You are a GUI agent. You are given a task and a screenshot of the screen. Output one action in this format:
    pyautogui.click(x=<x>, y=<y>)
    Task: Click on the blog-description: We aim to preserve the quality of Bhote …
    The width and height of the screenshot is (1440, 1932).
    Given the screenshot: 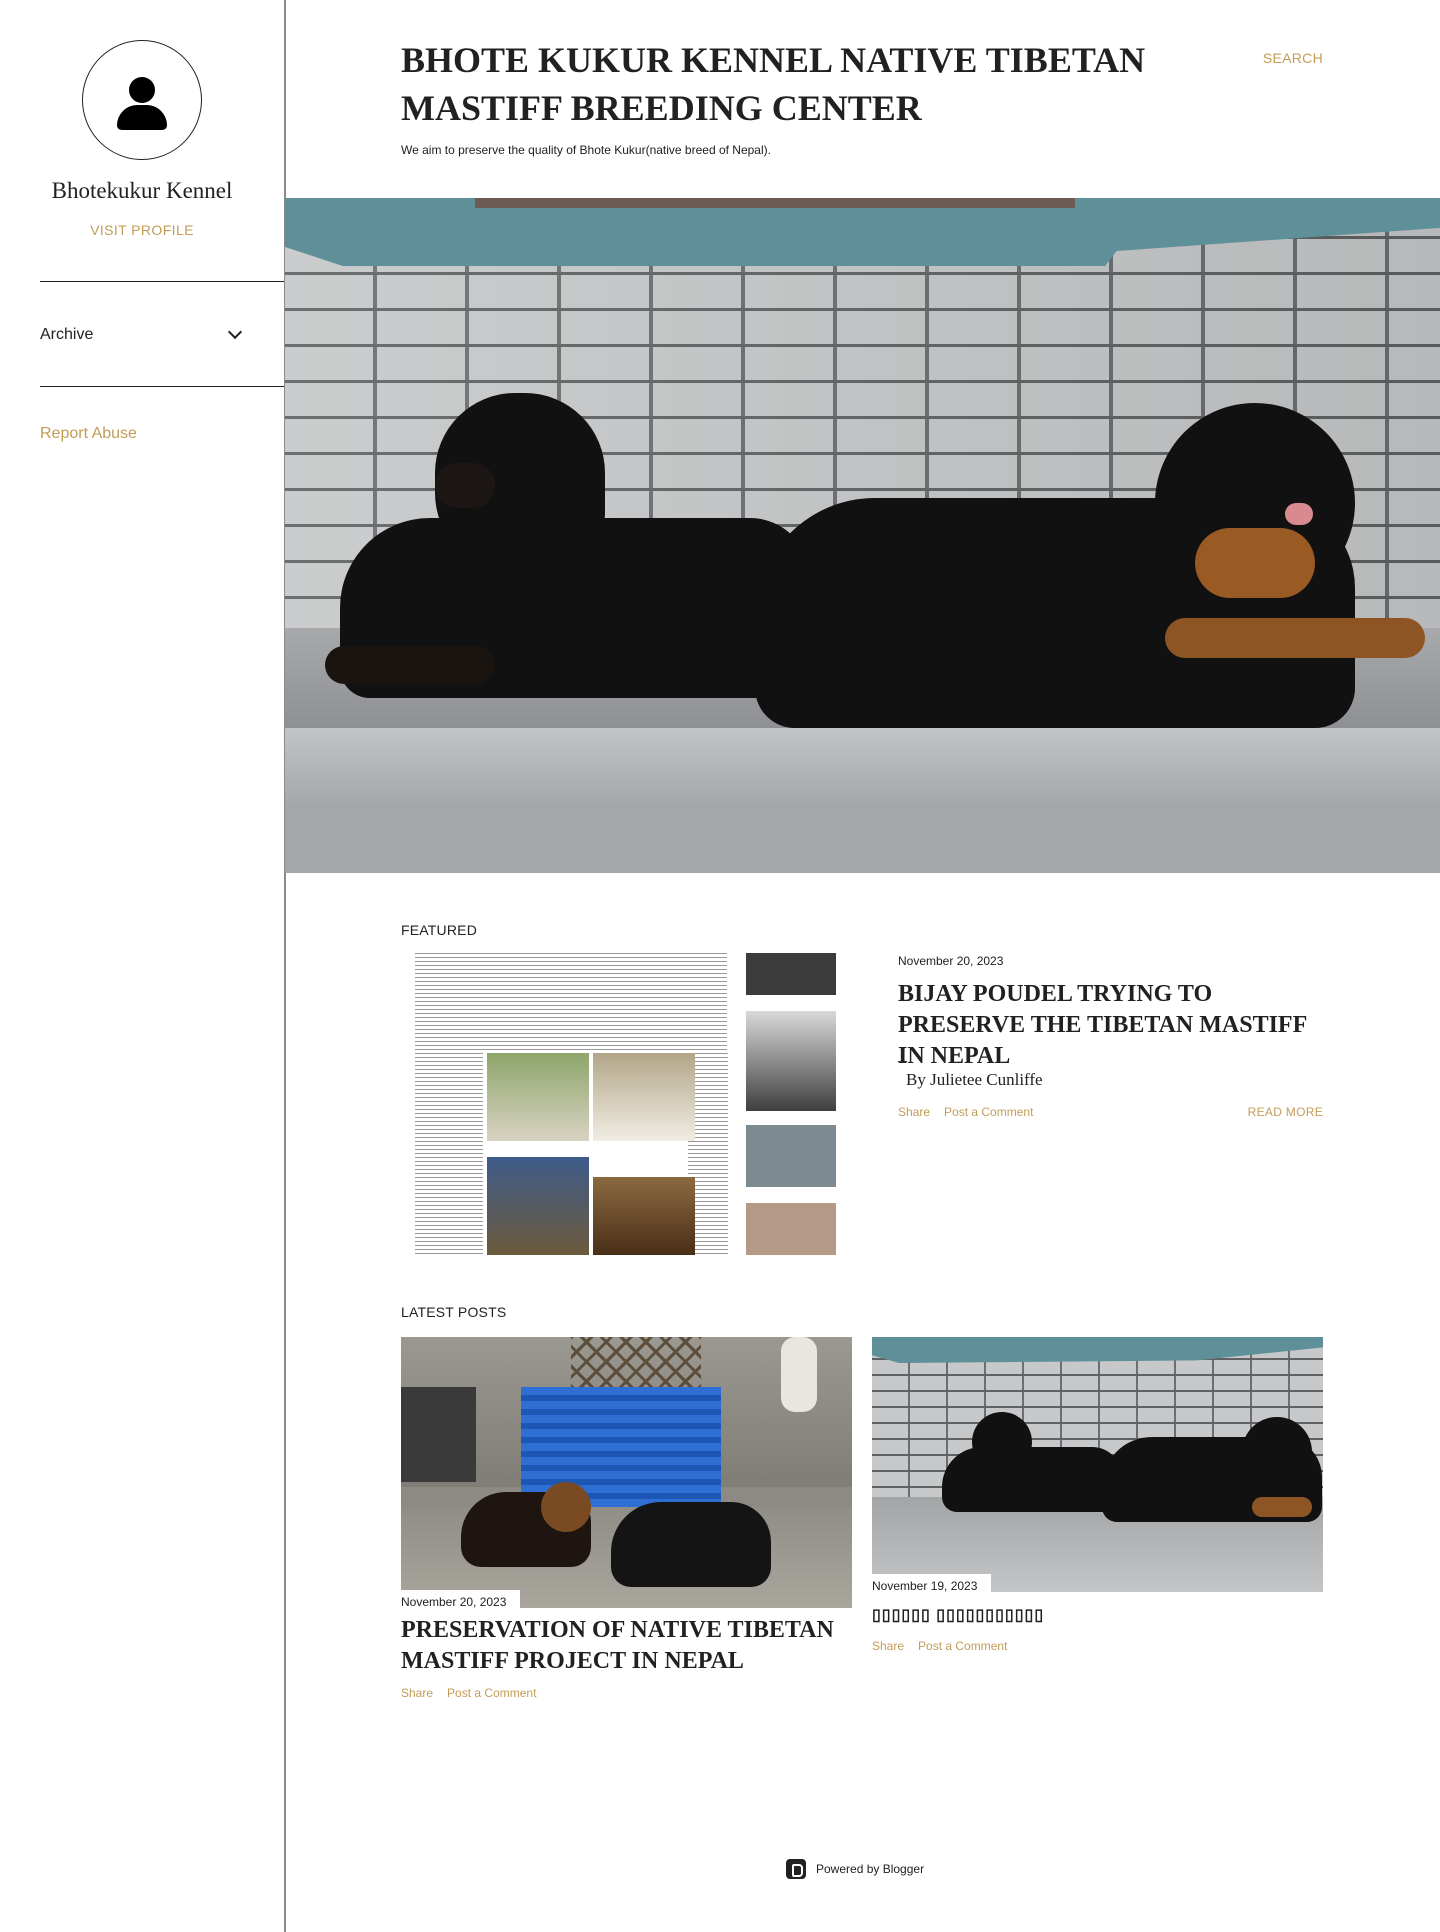 What is the action you would take?
    pyautogui.click(x=586, y=150)
    